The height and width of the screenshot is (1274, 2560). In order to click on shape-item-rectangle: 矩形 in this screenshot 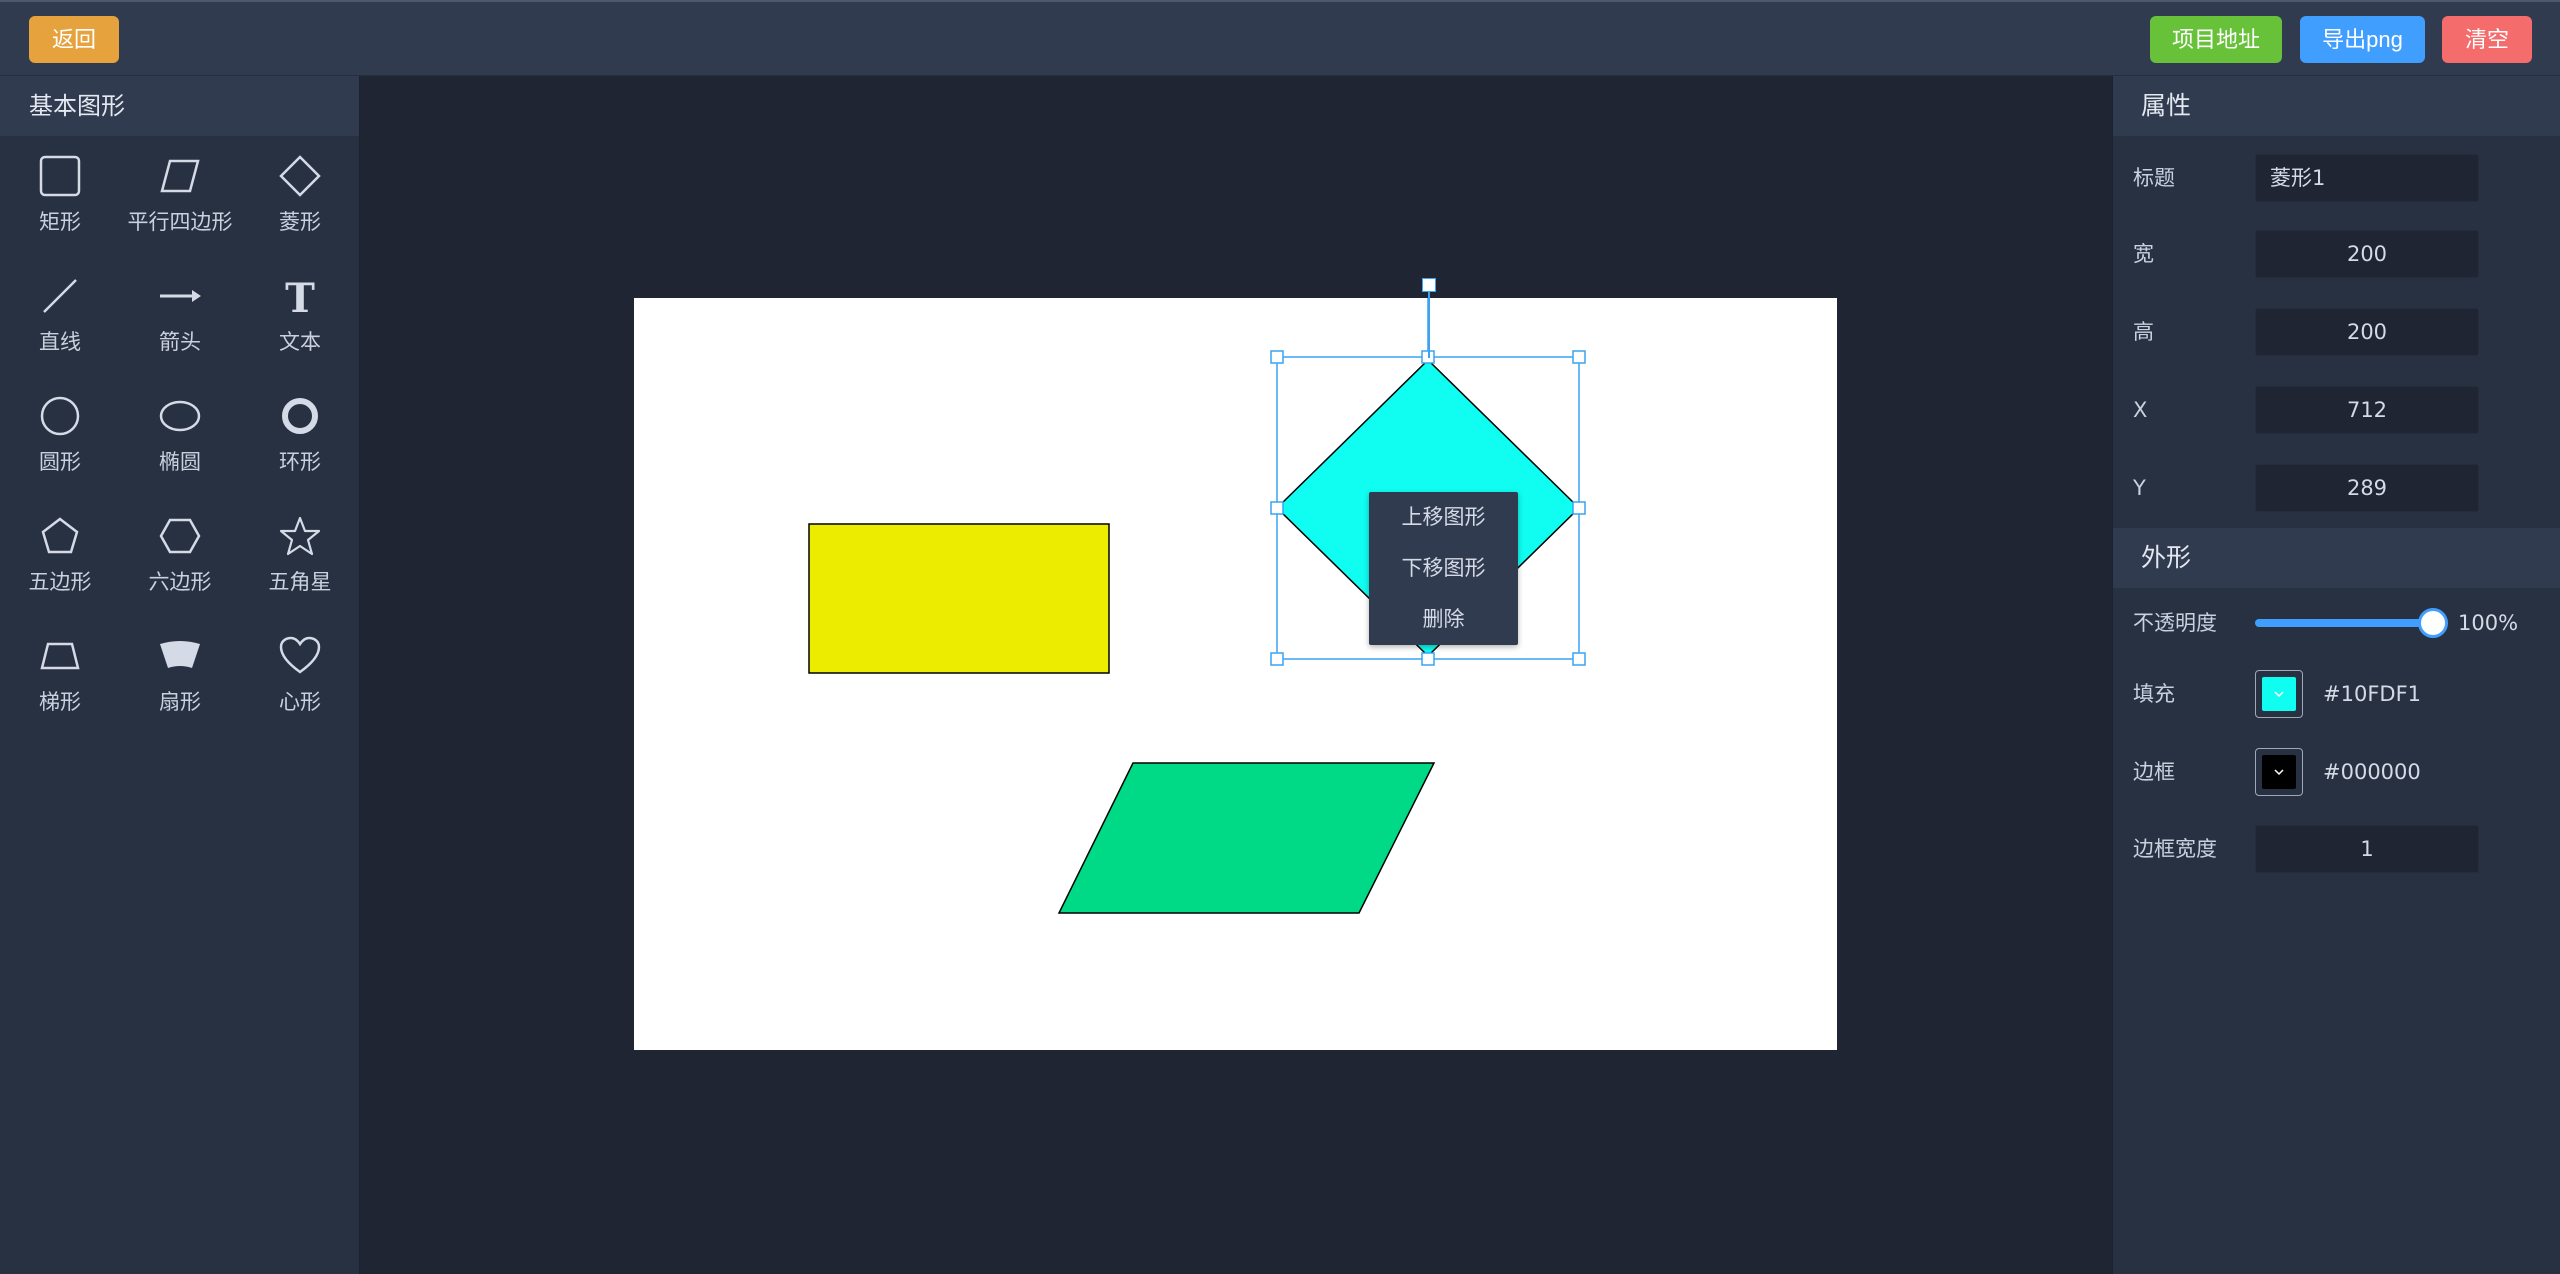, I will do `click(60, 201)`.